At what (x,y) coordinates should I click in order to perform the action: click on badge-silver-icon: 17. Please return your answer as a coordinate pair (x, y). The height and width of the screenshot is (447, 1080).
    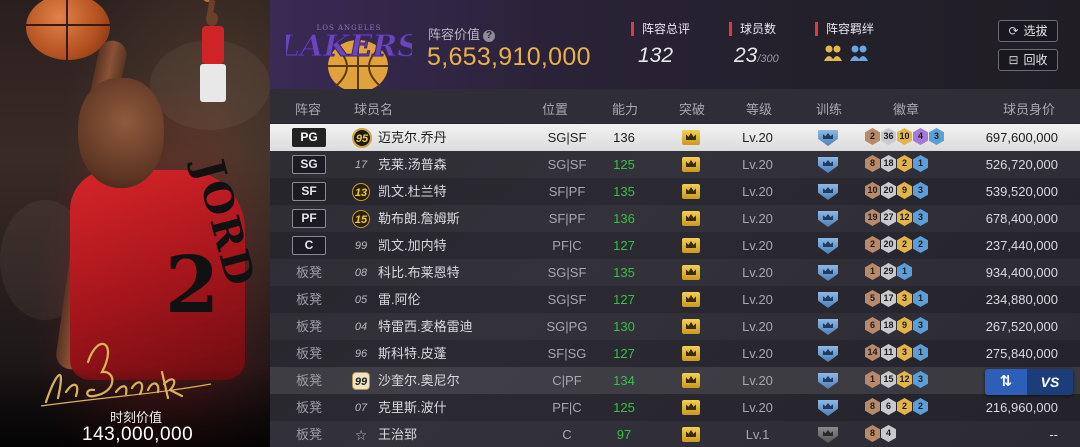
    Looking at the image, I should click on (888, 298).